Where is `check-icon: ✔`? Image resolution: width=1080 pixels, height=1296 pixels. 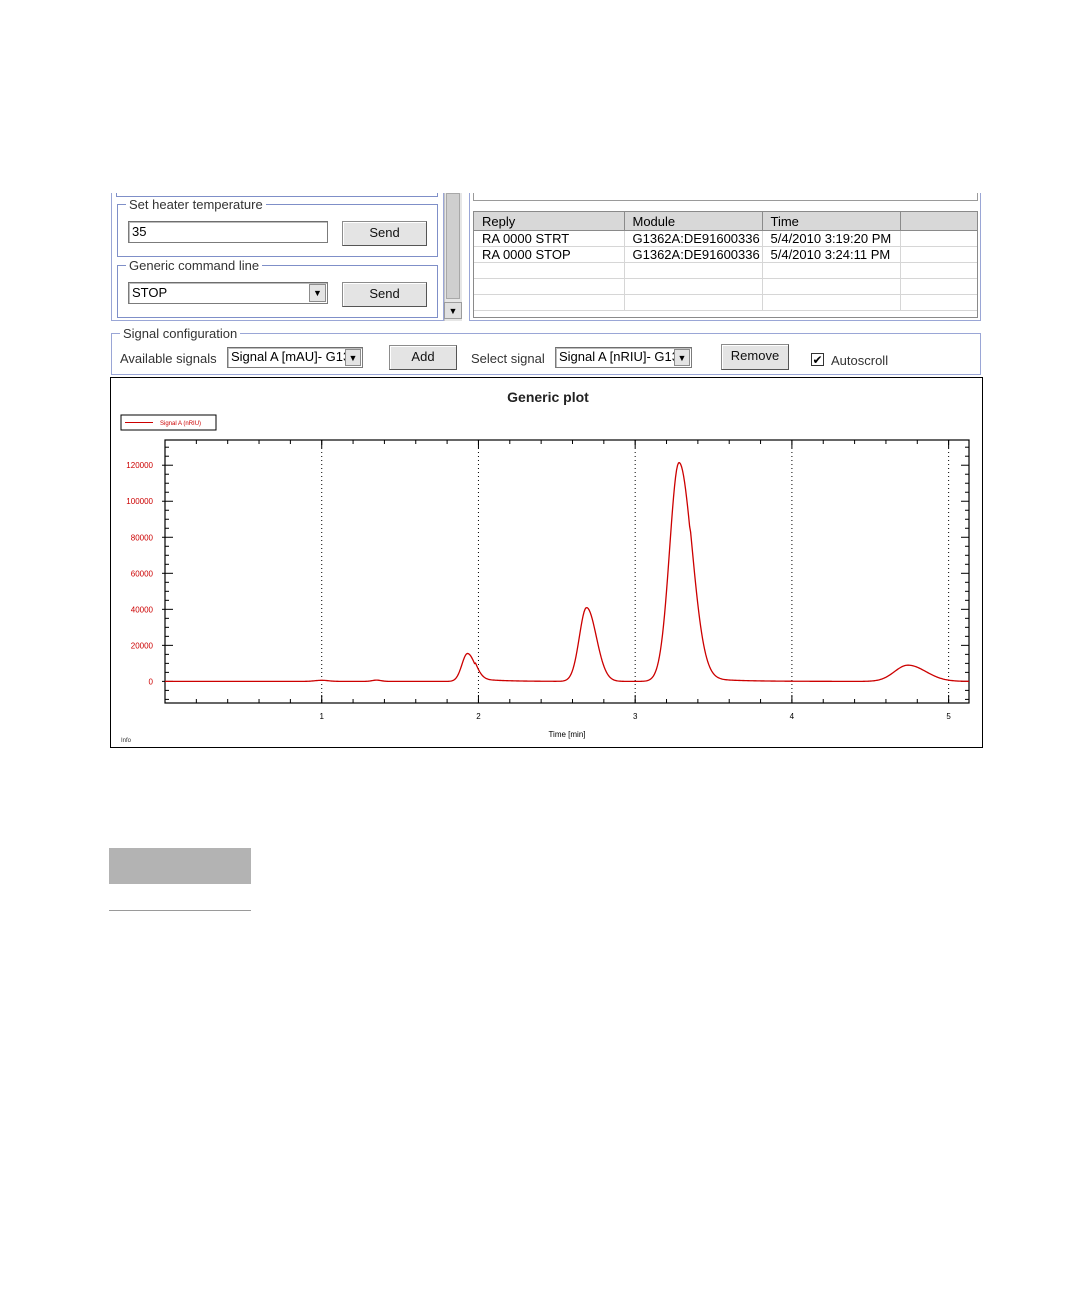 check-icon: ✔ is located at coordinates (817, 360).